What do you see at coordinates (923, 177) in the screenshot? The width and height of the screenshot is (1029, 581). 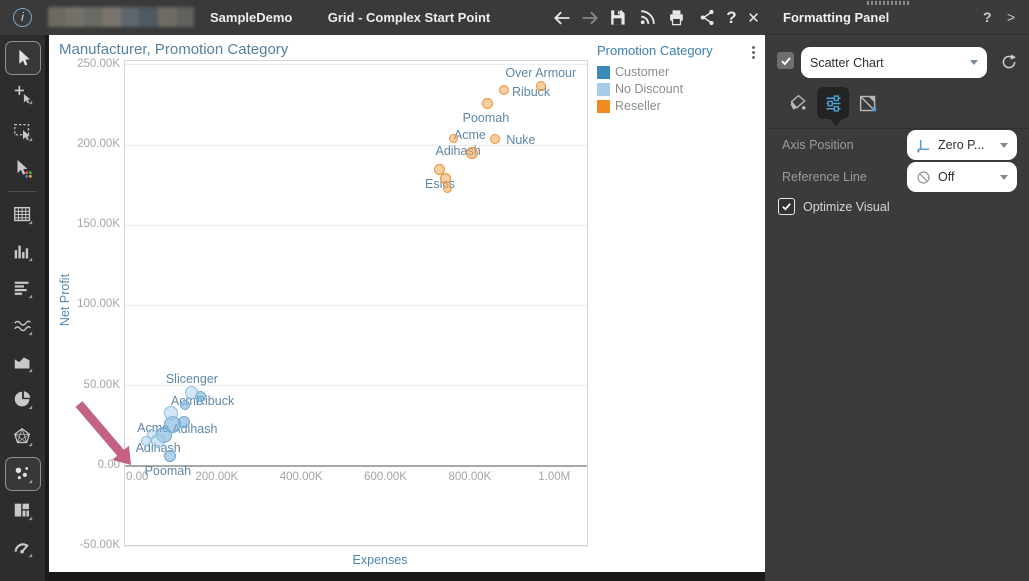 I see `off-icon` at bounding box center [923, 177].